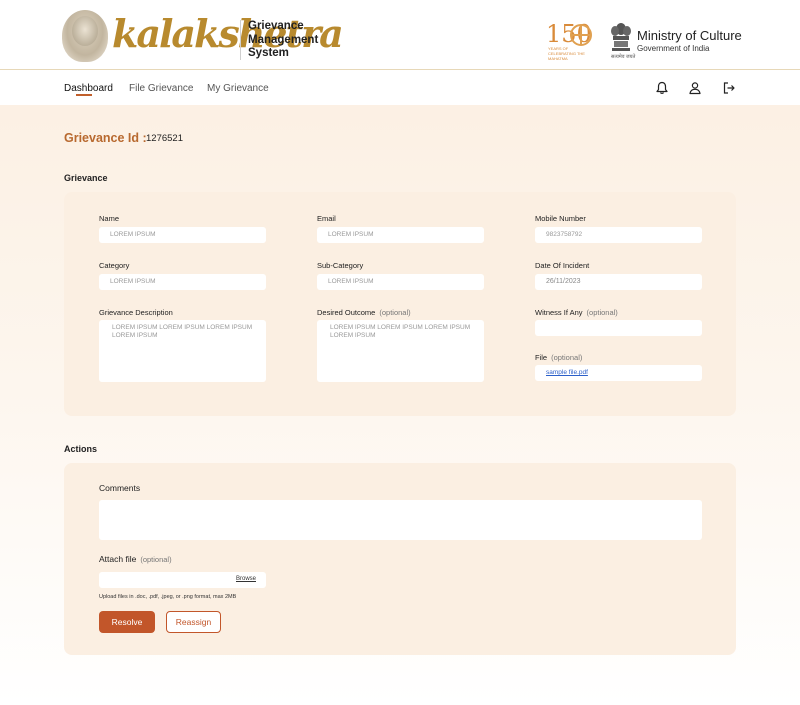  What do you see at coordinates (395, 312) in the screenshot?
I see `outcome-optional: (optional)` at bounding box center [395, 312].